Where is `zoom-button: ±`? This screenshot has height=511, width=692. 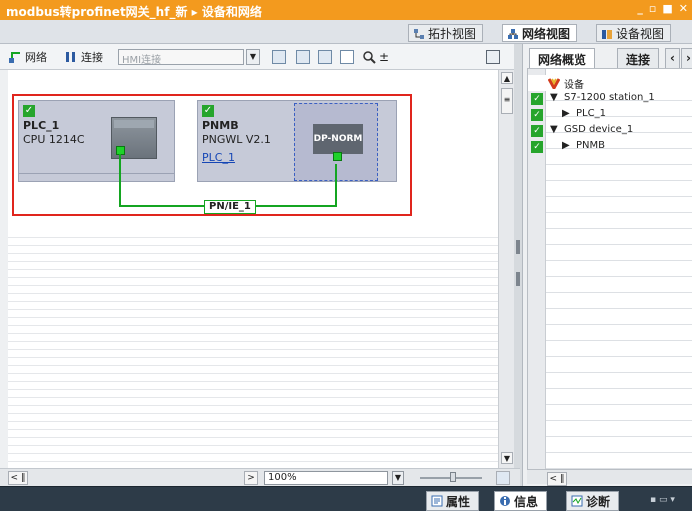
zoom-button: ± is located at coordinates (375, 57).